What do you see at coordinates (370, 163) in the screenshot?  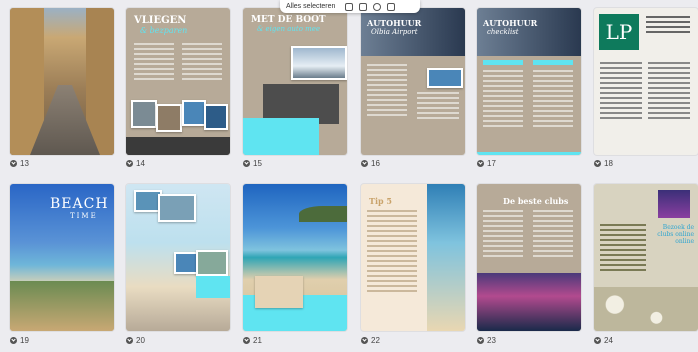 I see `page-number-16: 16` at bounding box center [370, 163].